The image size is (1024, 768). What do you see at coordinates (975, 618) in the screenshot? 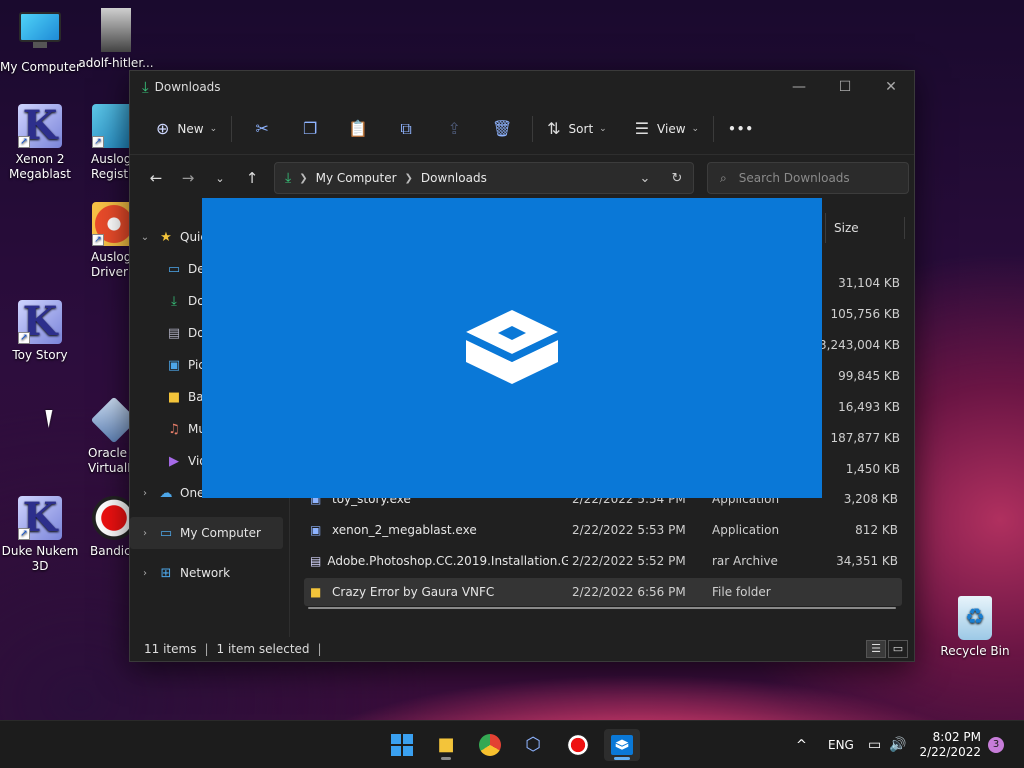
I see `recycle-bin-icon: ♻` at bounding box center [975, 618].